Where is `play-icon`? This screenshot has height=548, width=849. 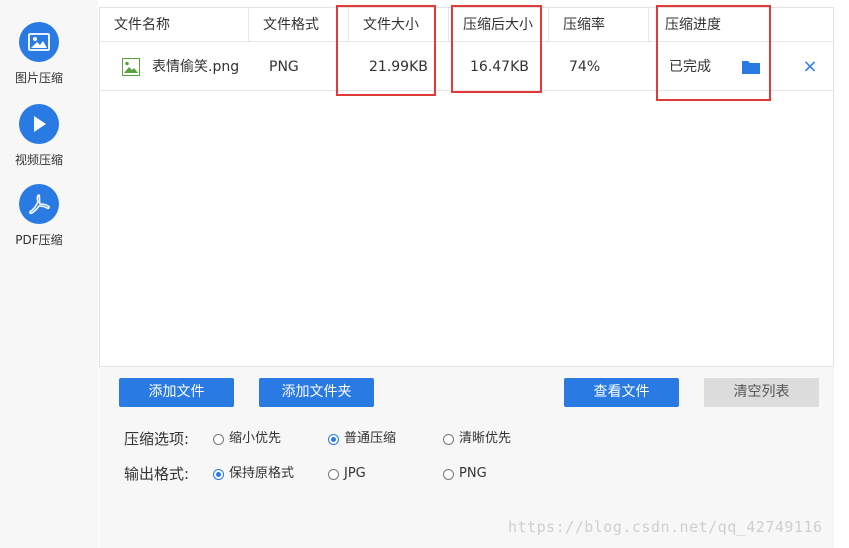
play-icon is located at coordinates (39, 124).